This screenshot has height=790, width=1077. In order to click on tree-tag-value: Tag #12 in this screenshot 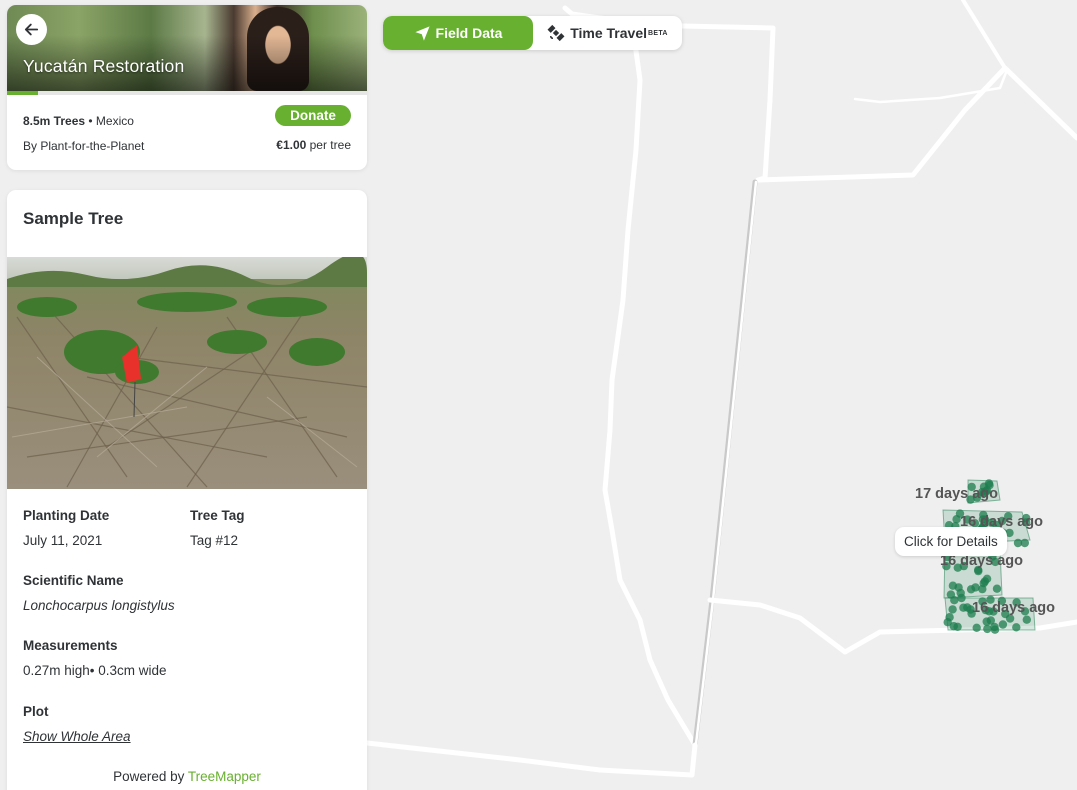, I will do `click(214, 540)`.